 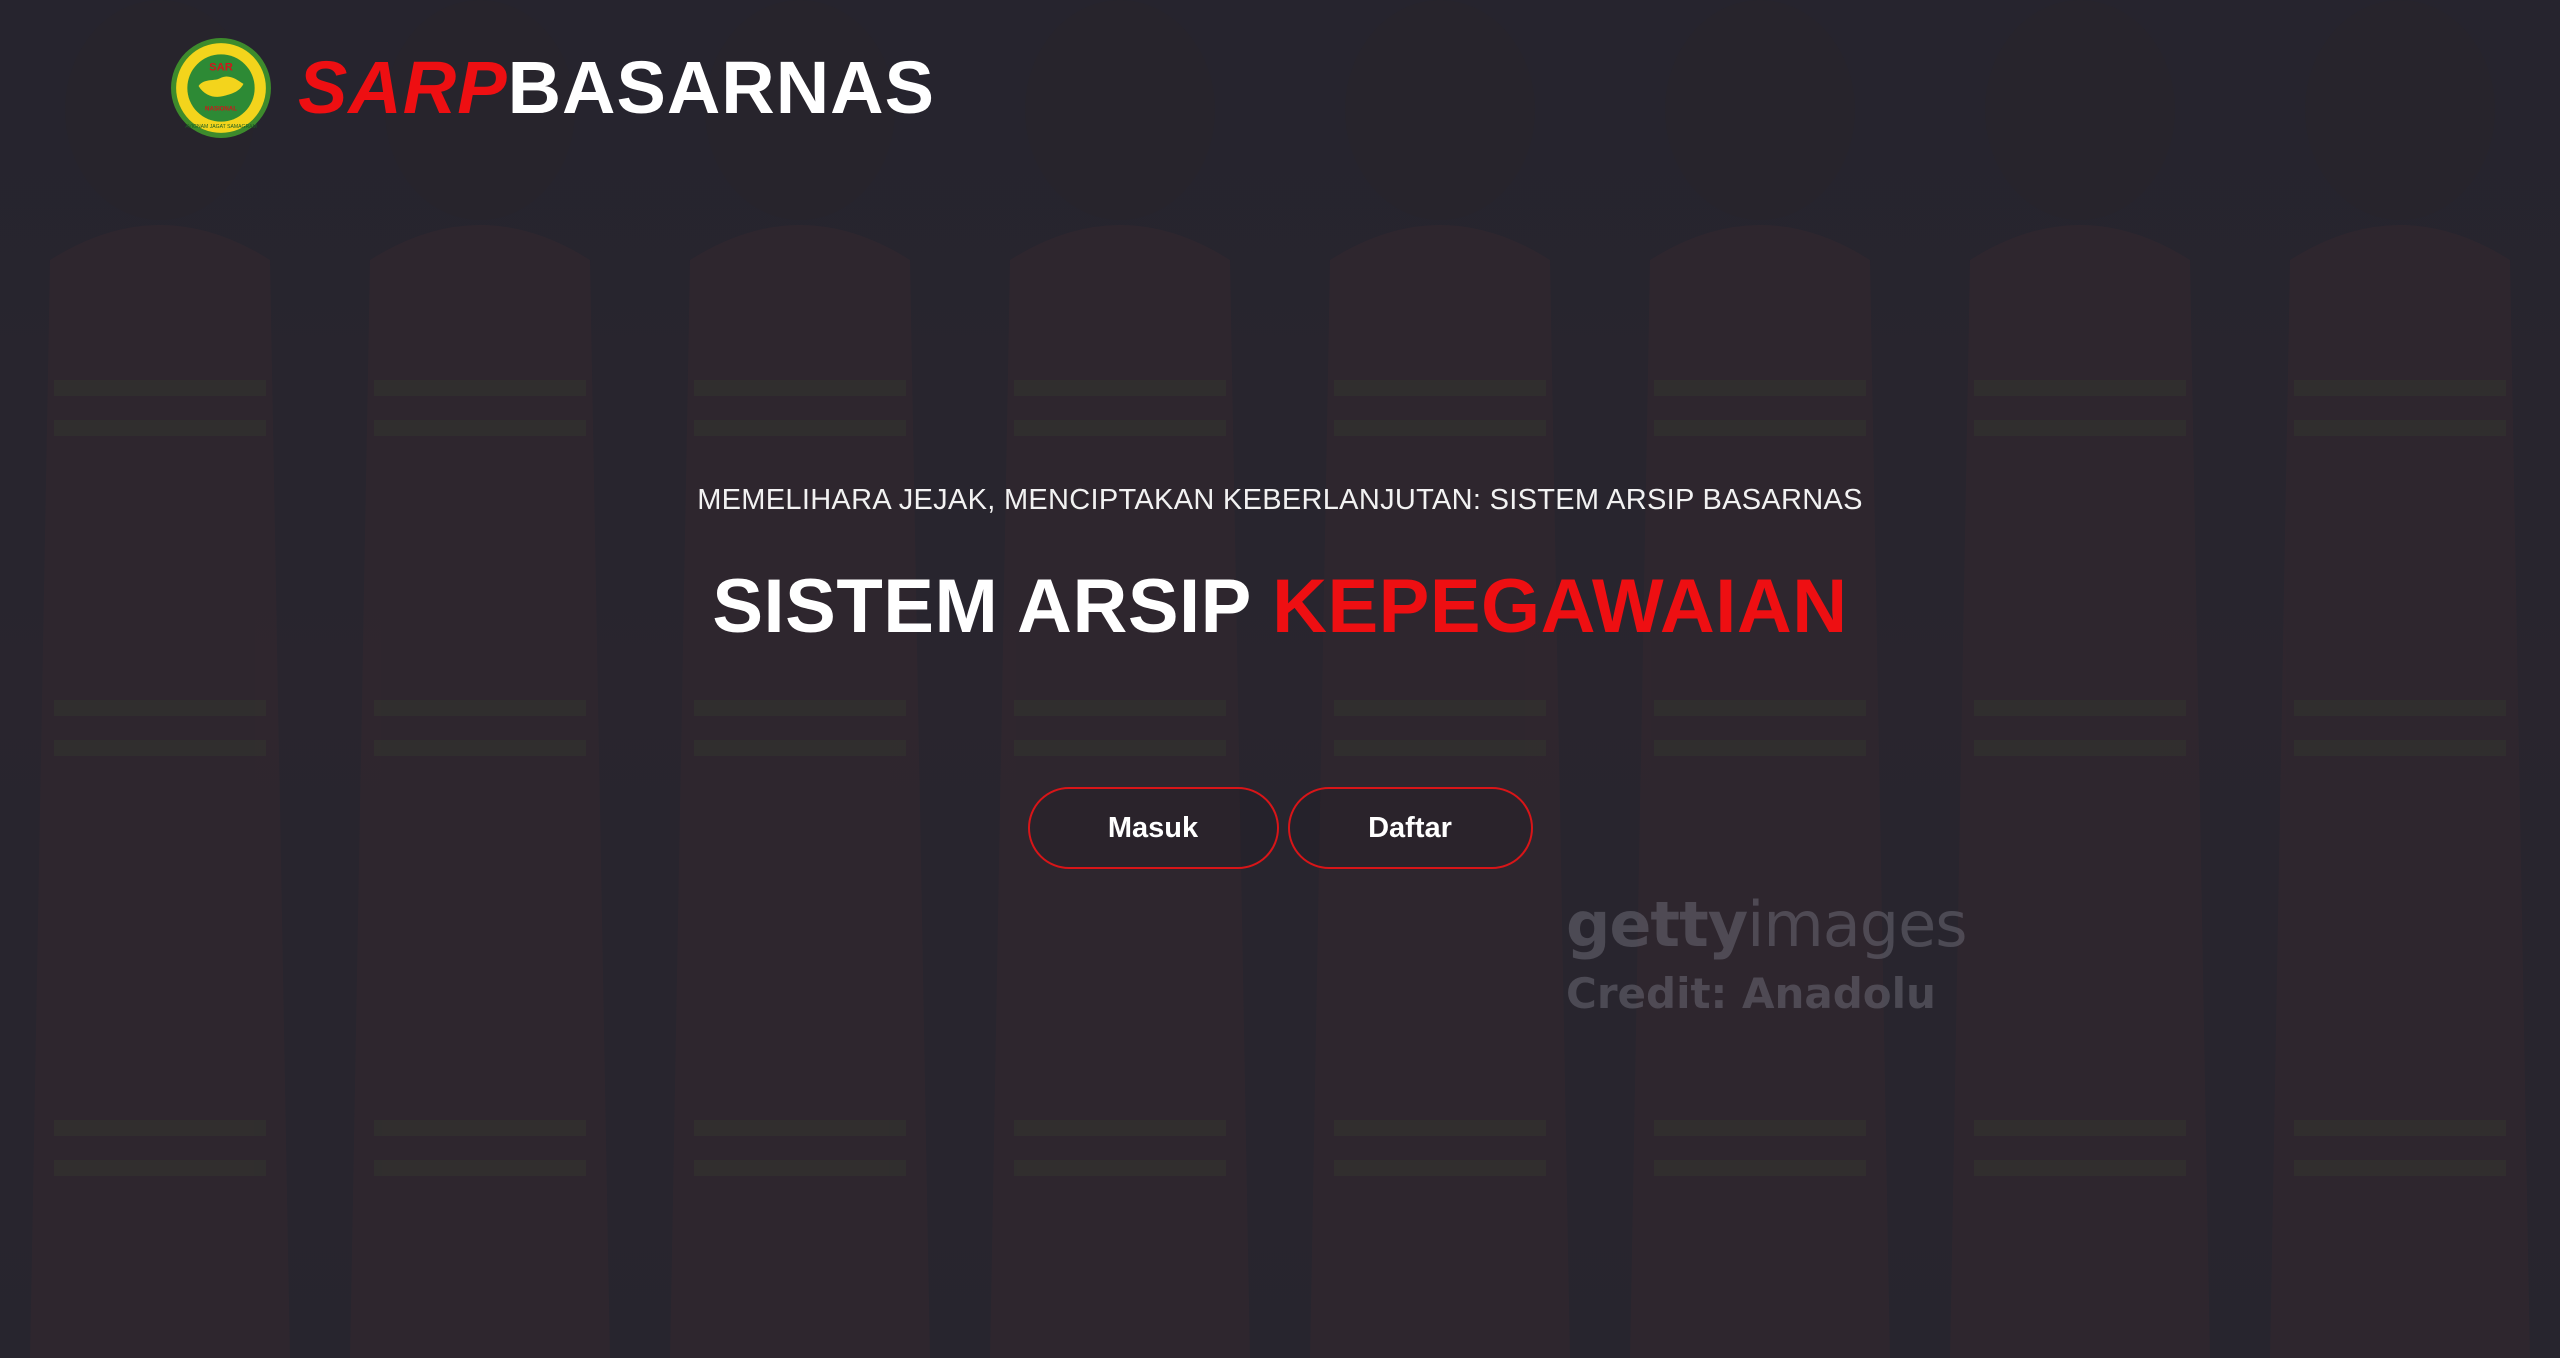 I want to click on basarnas-emblem-icon: SAR NASIONAL AVIGNAM JAGAT SAMAGRAM, so click(x=221, y=88).